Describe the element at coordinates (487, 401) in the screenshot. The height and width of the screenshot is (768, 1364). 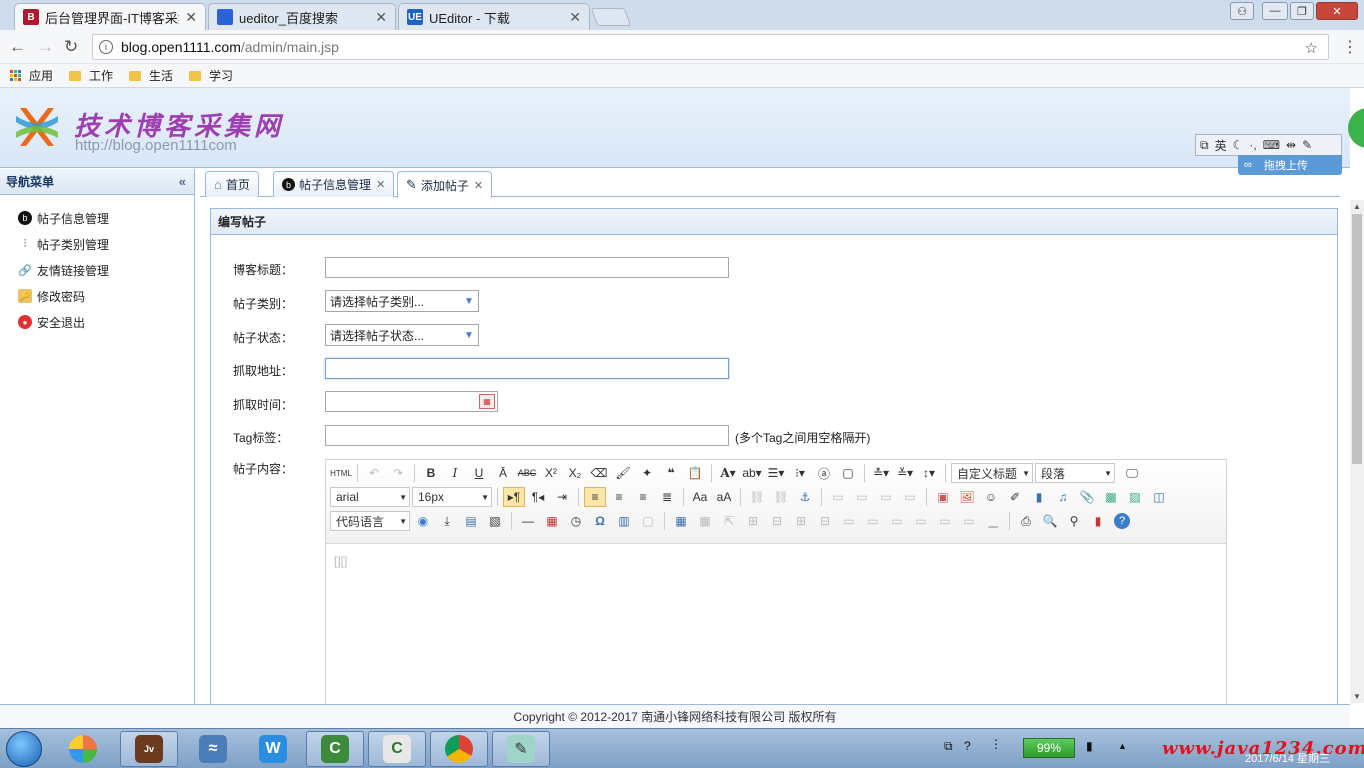
I see `calendar-icon: ▦` at that location.